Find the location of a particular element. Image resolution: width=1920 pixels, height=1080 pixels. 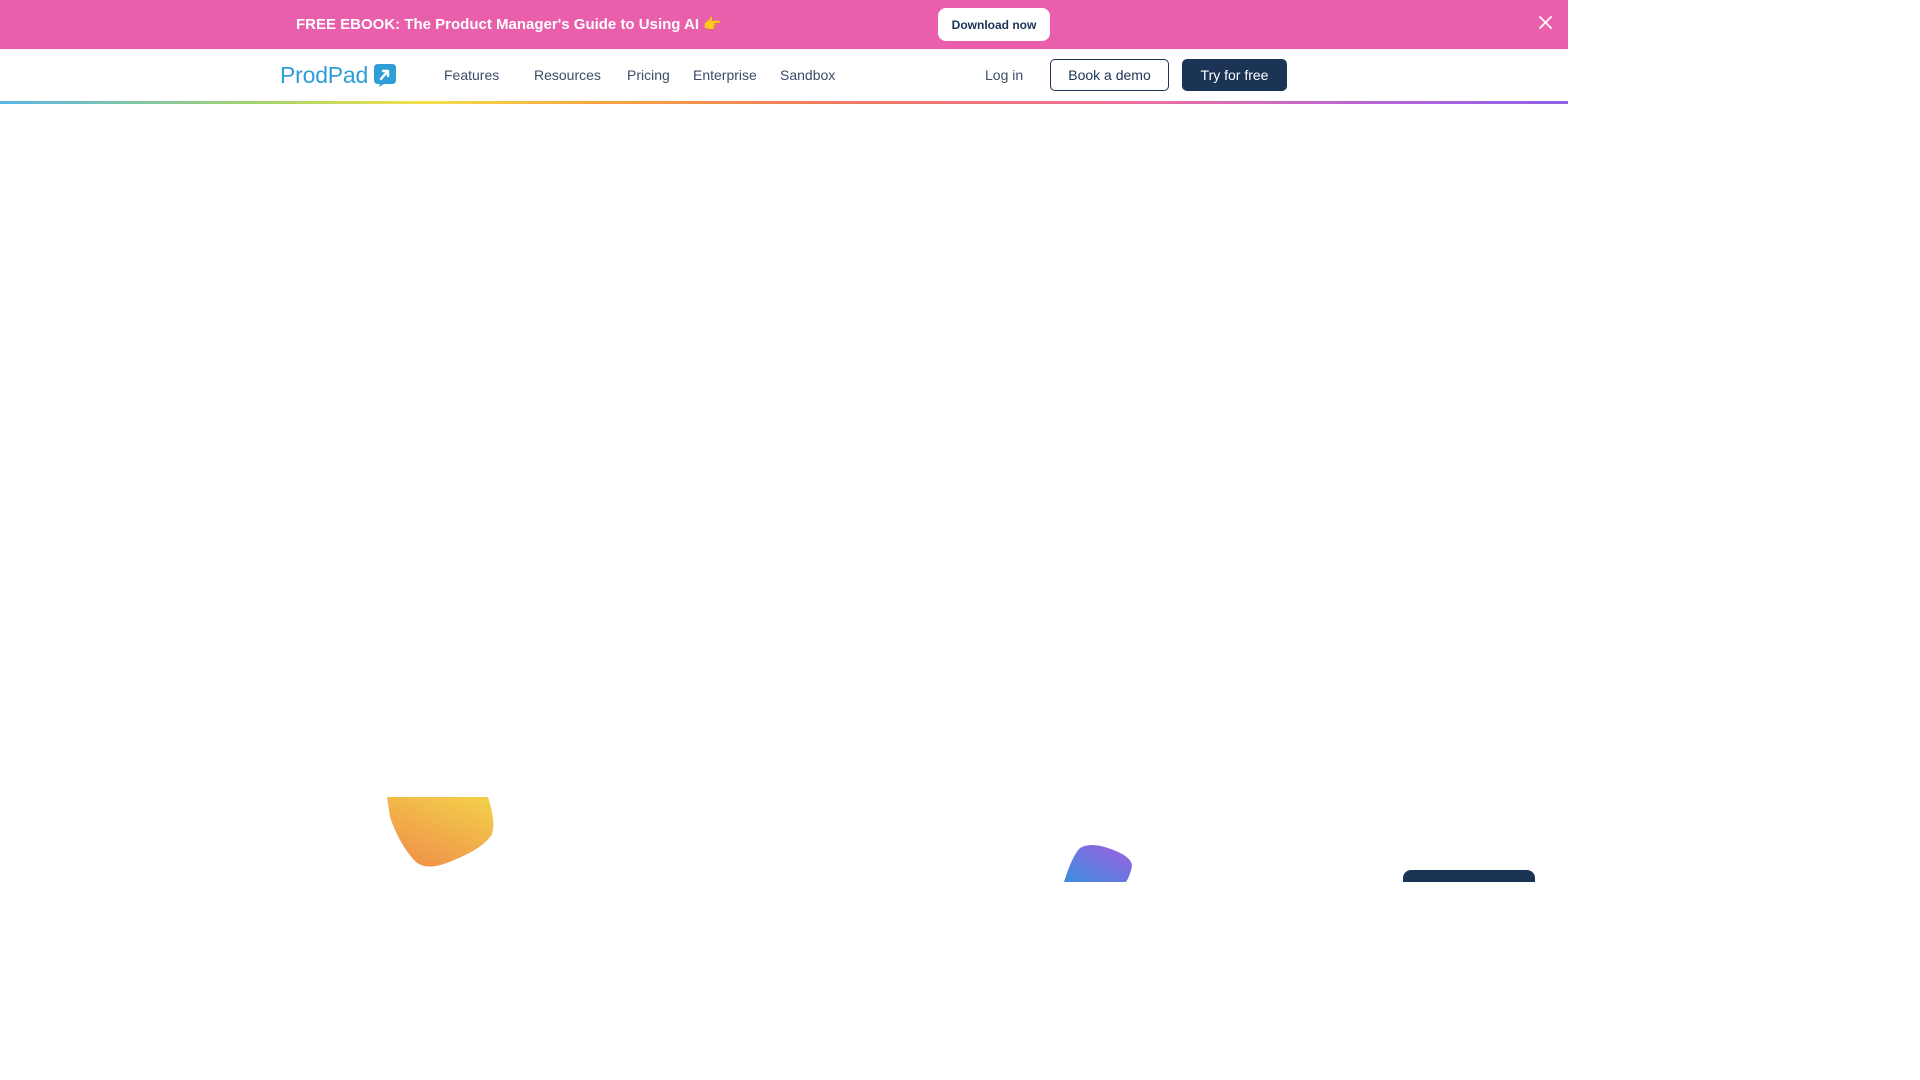

nav-link-sandbox: Sandbox is located at coordinates (807, 75).